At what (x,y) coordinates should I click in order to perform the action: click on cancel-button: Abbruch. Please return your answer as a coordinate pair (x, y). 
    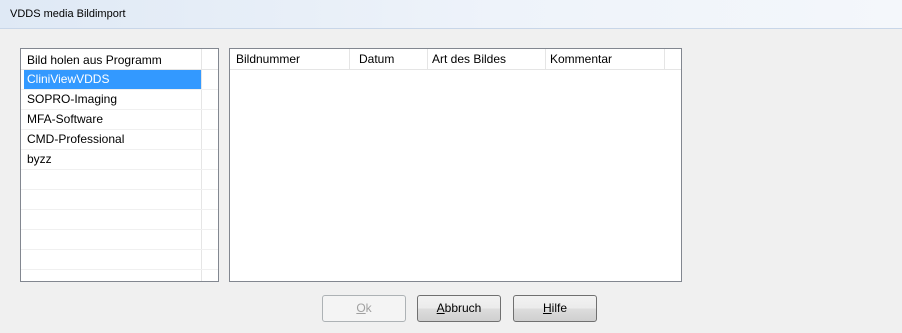
    Looking at the image, I should click on (459, 308).